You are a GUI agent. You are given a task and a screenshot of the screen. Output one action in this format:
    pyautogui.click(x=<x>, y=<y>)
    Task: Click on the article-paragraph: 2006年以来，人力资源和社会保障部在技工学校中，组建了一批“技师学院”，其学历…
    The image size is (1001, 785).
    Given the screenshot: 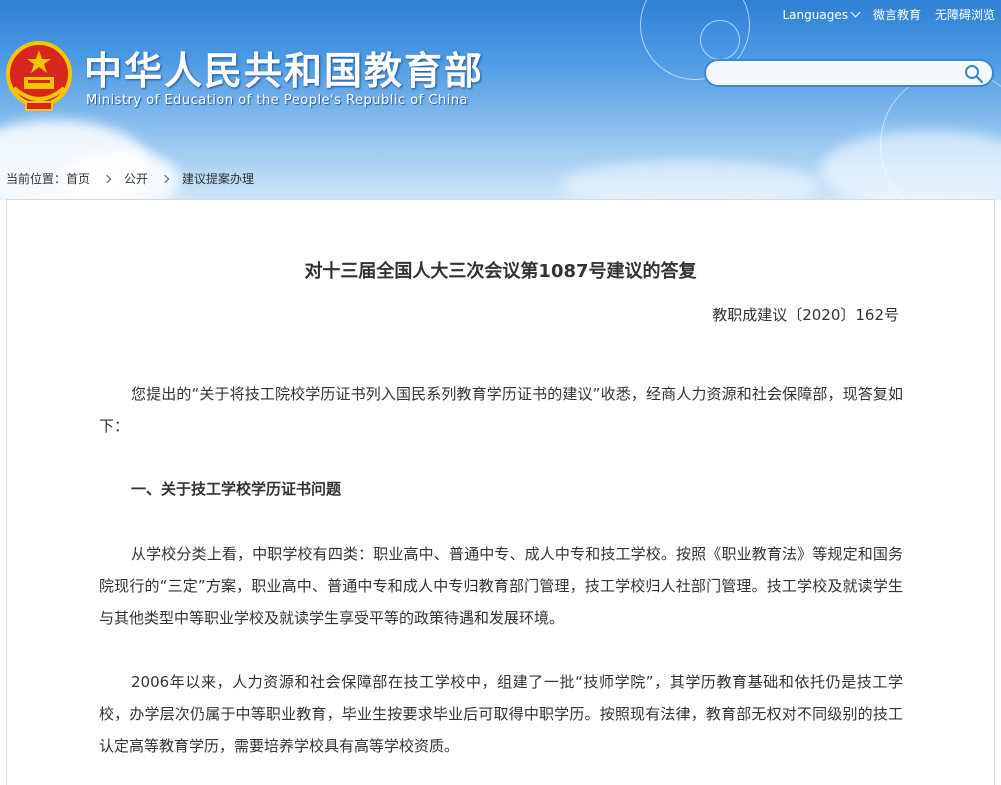 What is the action you would take?
    pyautogui.click(x=501, y=714)
    